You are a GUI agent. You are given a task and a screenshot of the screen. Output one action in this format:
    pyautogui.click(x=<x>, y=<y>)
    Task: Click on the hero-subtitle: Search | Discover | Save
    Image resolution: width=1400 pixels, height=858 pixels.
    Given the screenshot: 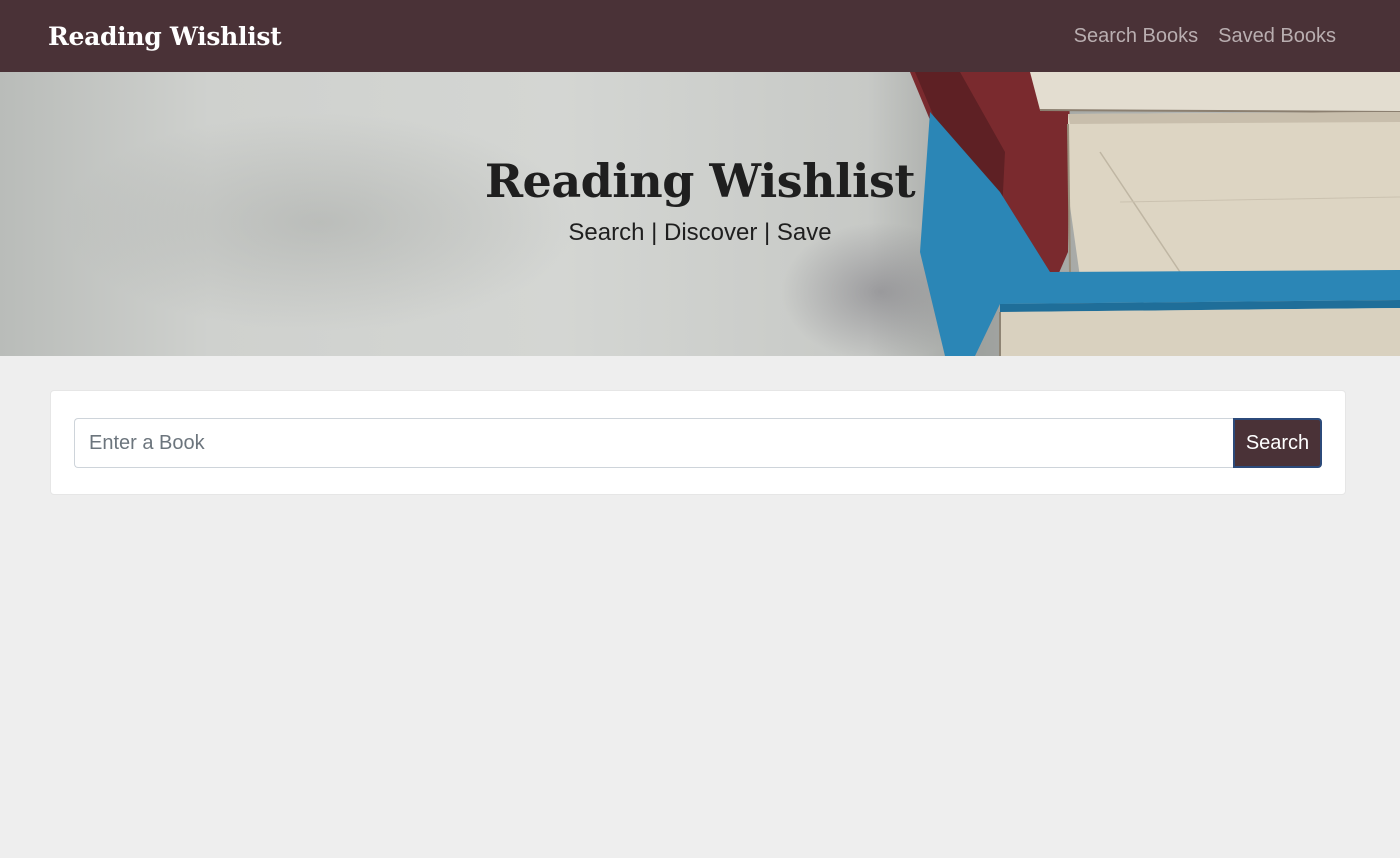 What is the action you would take?
    pyautogui.click(x=700, y=232)
    